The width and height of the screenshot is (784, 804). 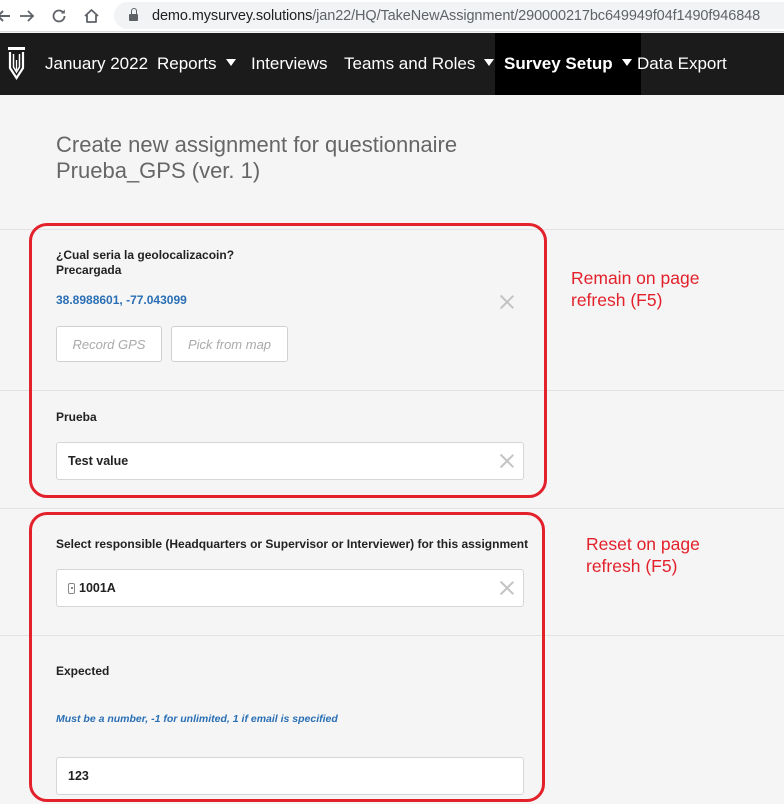 I want to click on nav-item-reports: Reports, so click(x=196, y=64).